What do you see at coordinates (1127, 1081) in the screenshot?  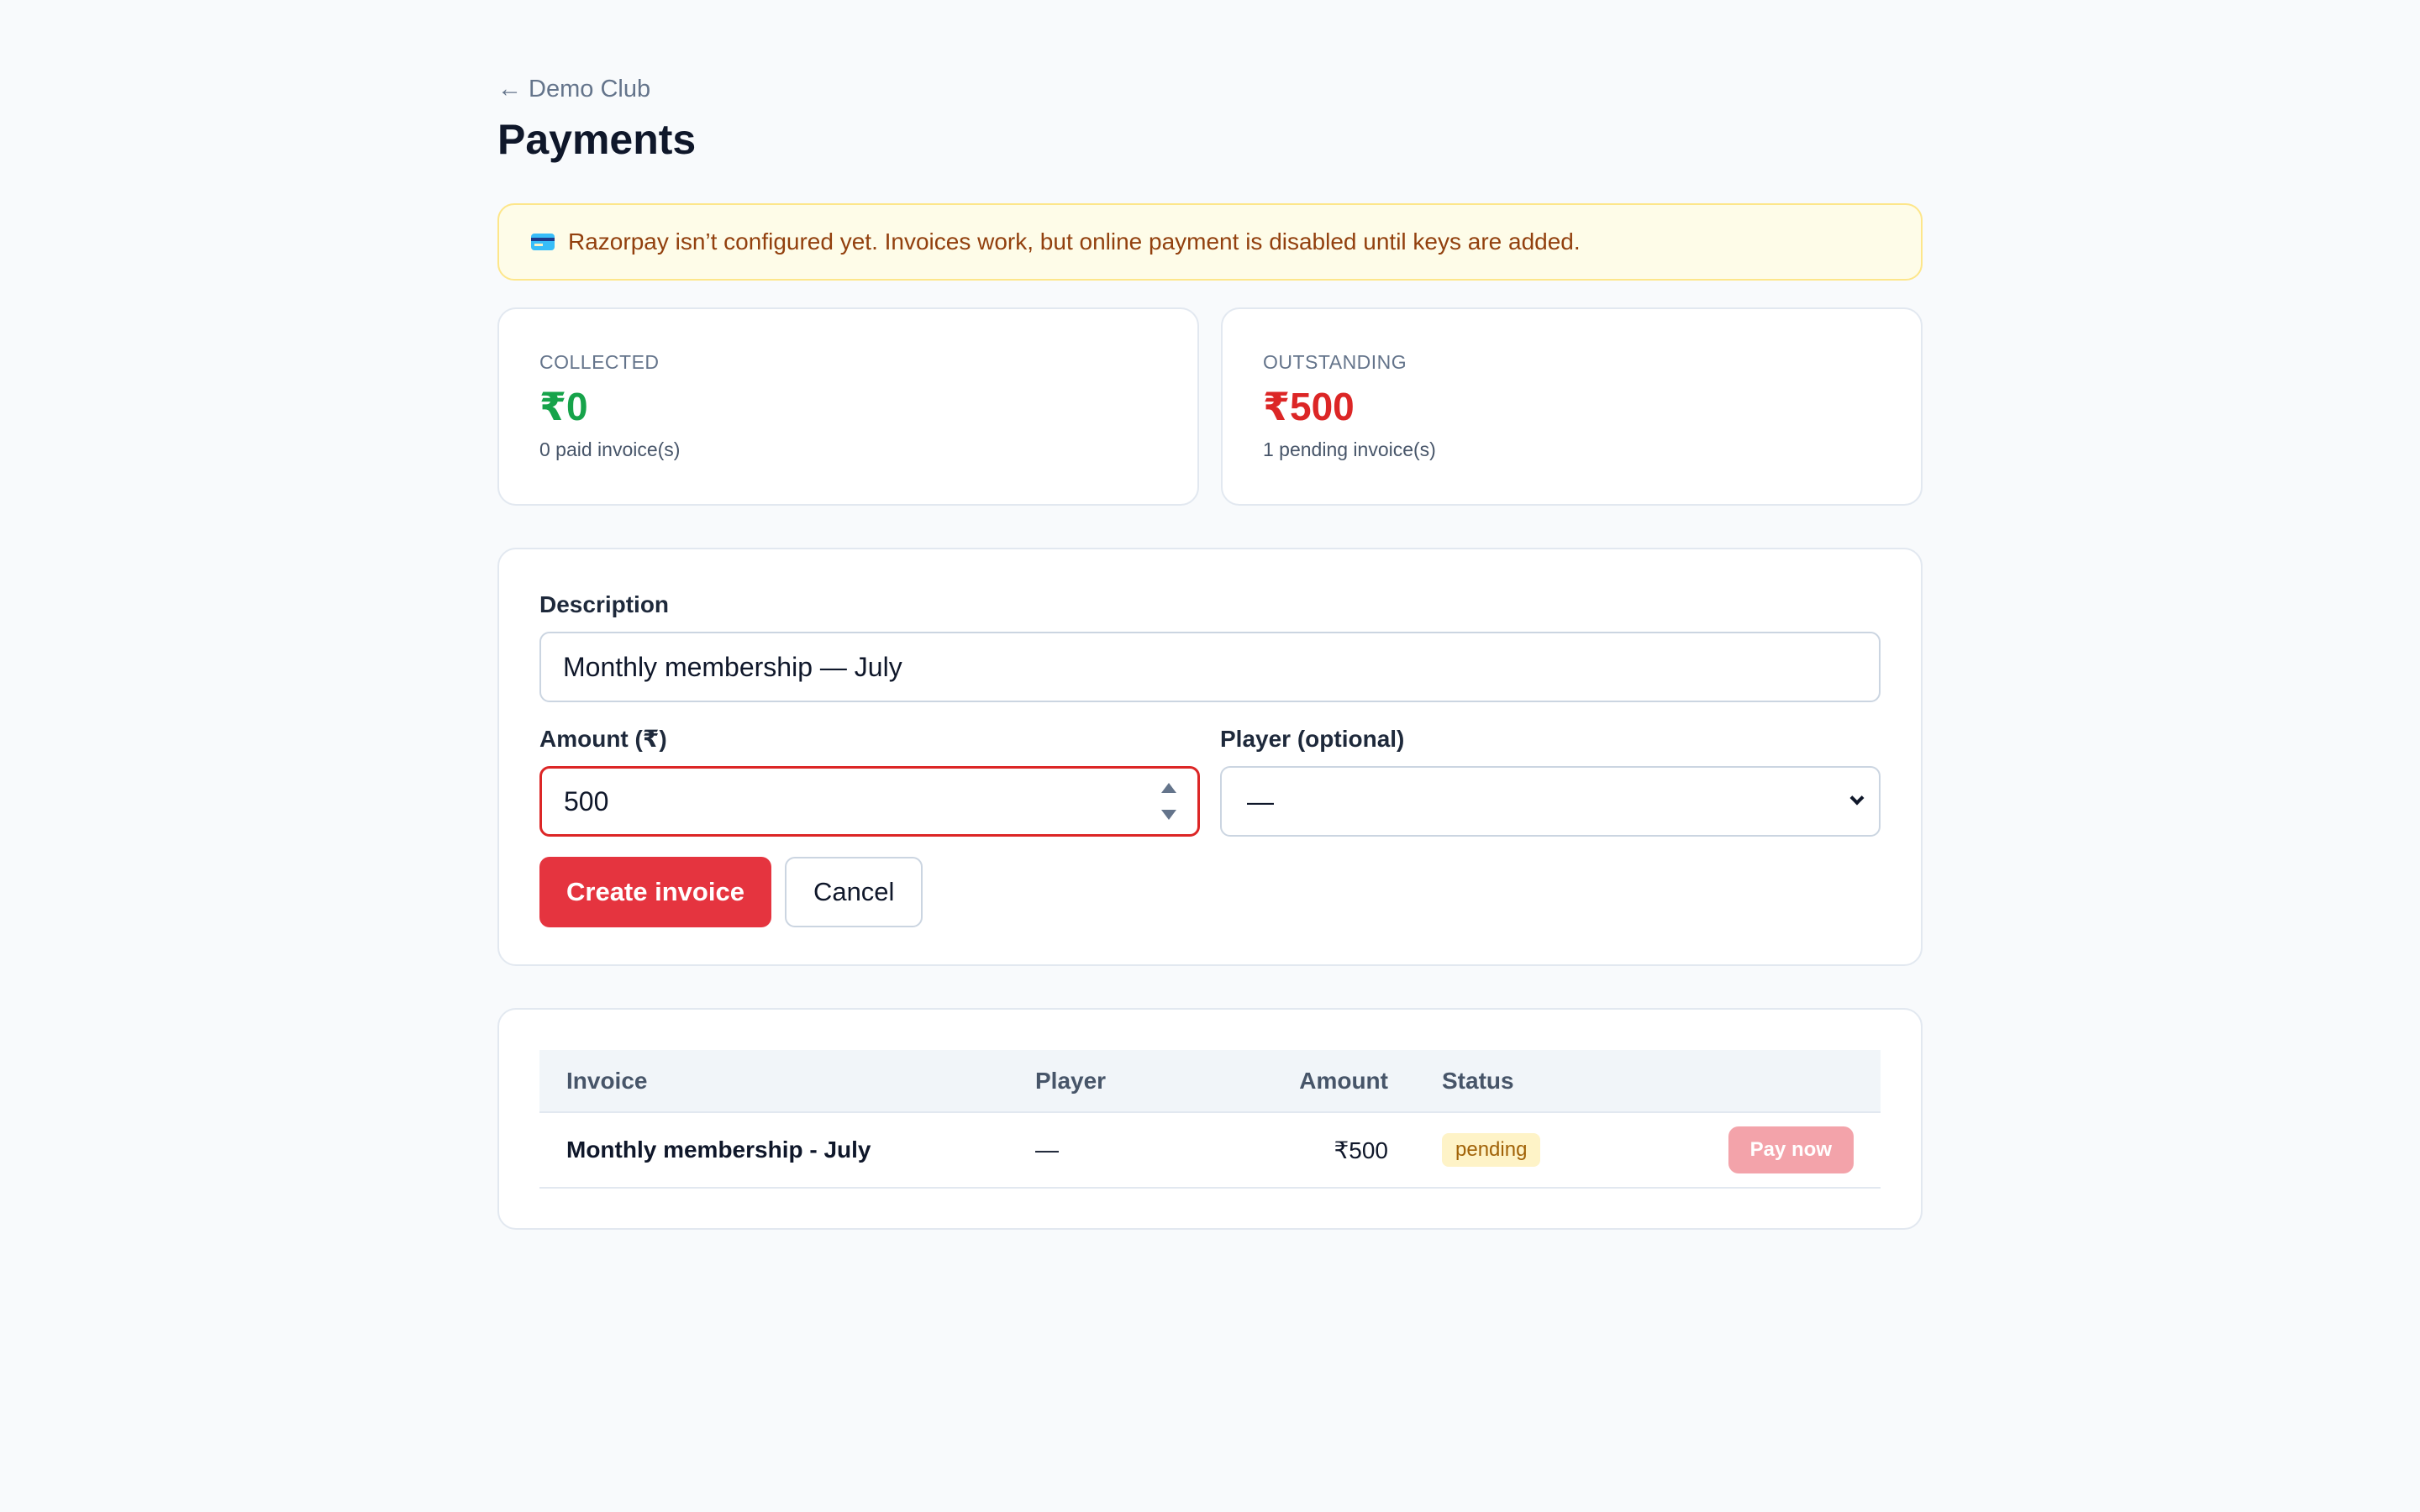 I see `header-player: Player` at bounding box center [1127, 1081].